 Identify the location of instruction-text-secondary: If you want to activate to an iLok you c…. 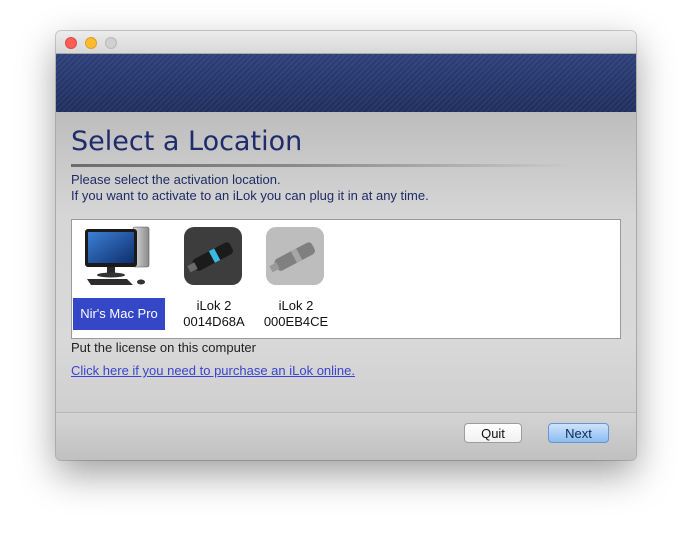
(250, 195).